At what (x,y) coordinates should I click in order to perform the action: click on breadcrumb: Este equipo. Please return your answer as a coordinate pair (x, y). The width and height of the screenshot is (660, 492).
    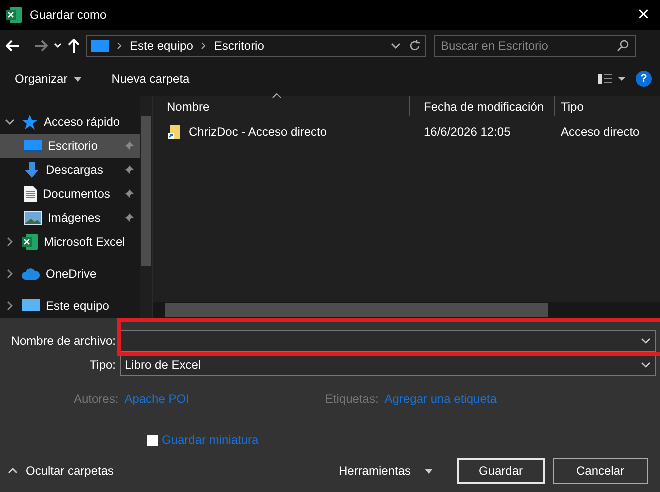
    Looking at the image, I should click on (162, 46).